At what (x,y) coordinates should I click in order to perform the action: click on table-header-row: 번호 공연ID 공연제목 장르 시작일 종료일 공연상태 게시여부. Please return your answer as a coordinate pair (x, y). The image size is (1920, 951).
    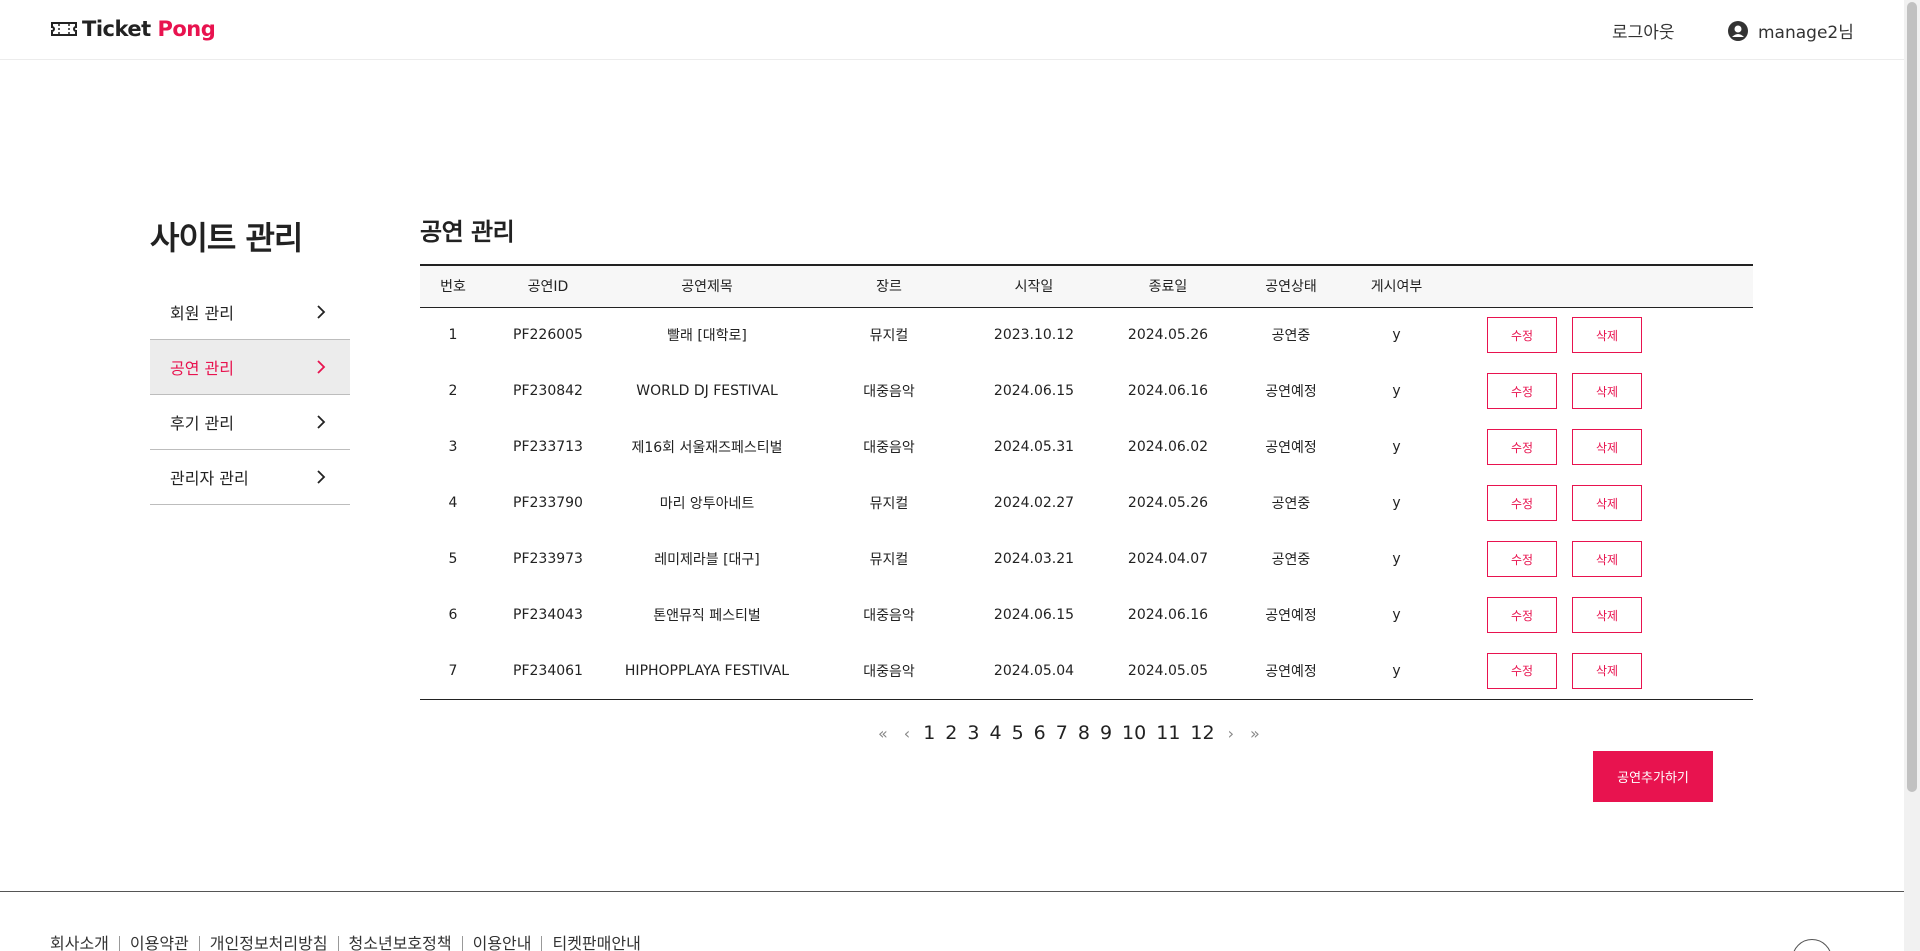
    Looking at the image, I should click on (1086, 286).